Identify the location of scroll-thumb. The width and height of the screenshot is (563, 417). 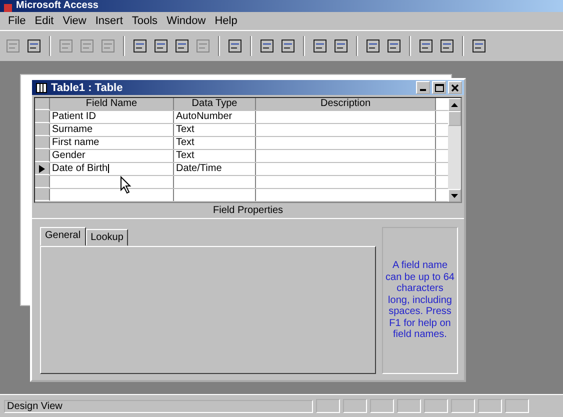
(454, 118).